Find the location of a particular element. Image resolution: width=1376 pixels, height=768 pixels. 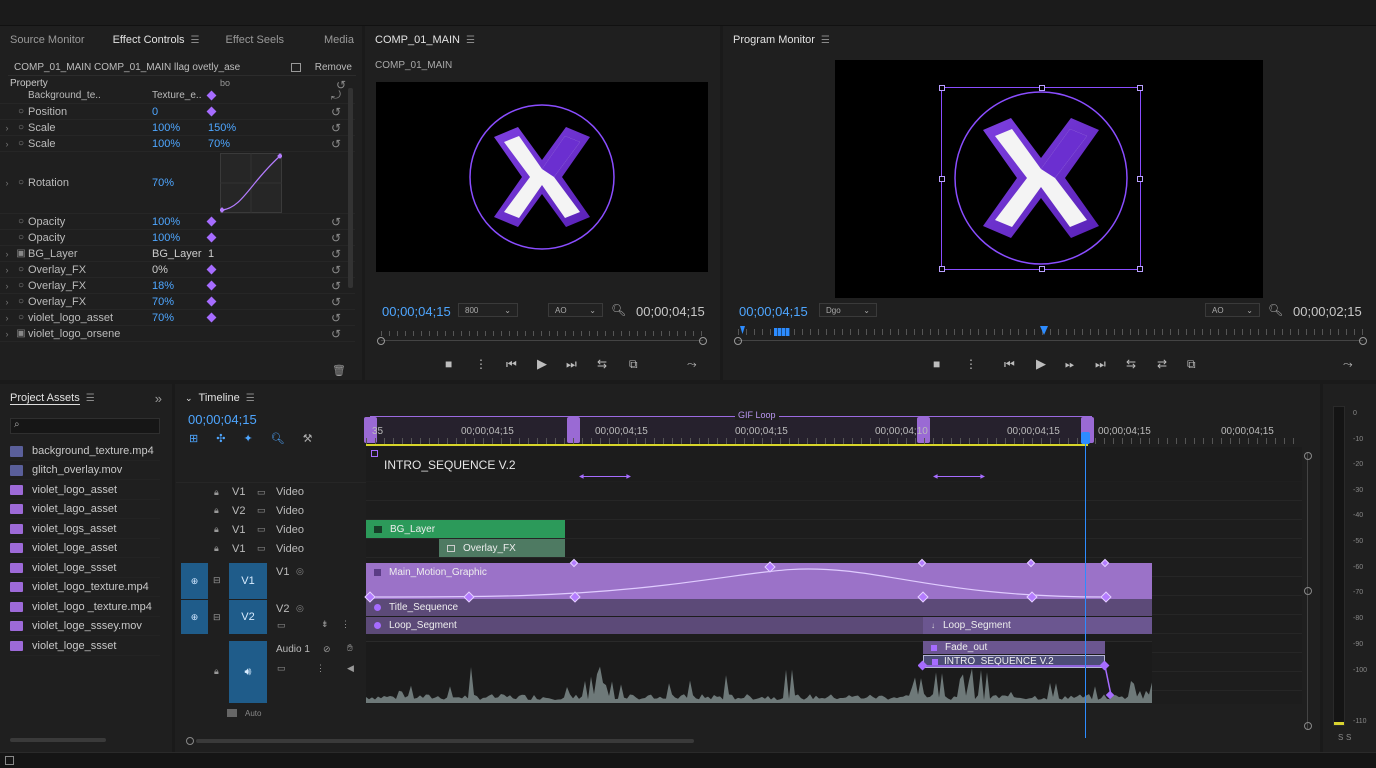

source-timecode-current: 00;00;04;15 is located at coordinates (416, 311).